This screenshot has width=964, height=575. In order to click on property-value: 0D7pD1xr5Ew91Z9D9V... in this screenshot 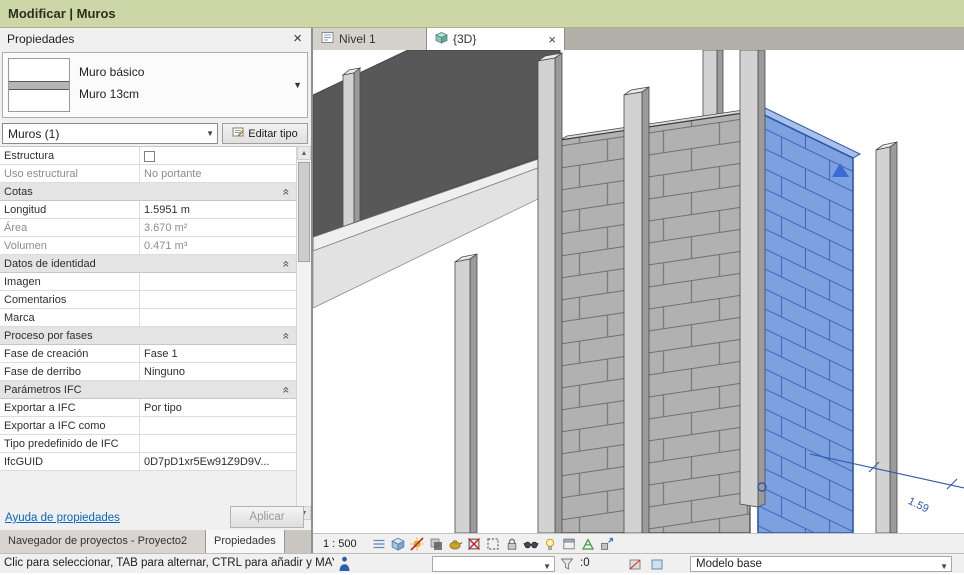, I will do `click(218, 461)`.